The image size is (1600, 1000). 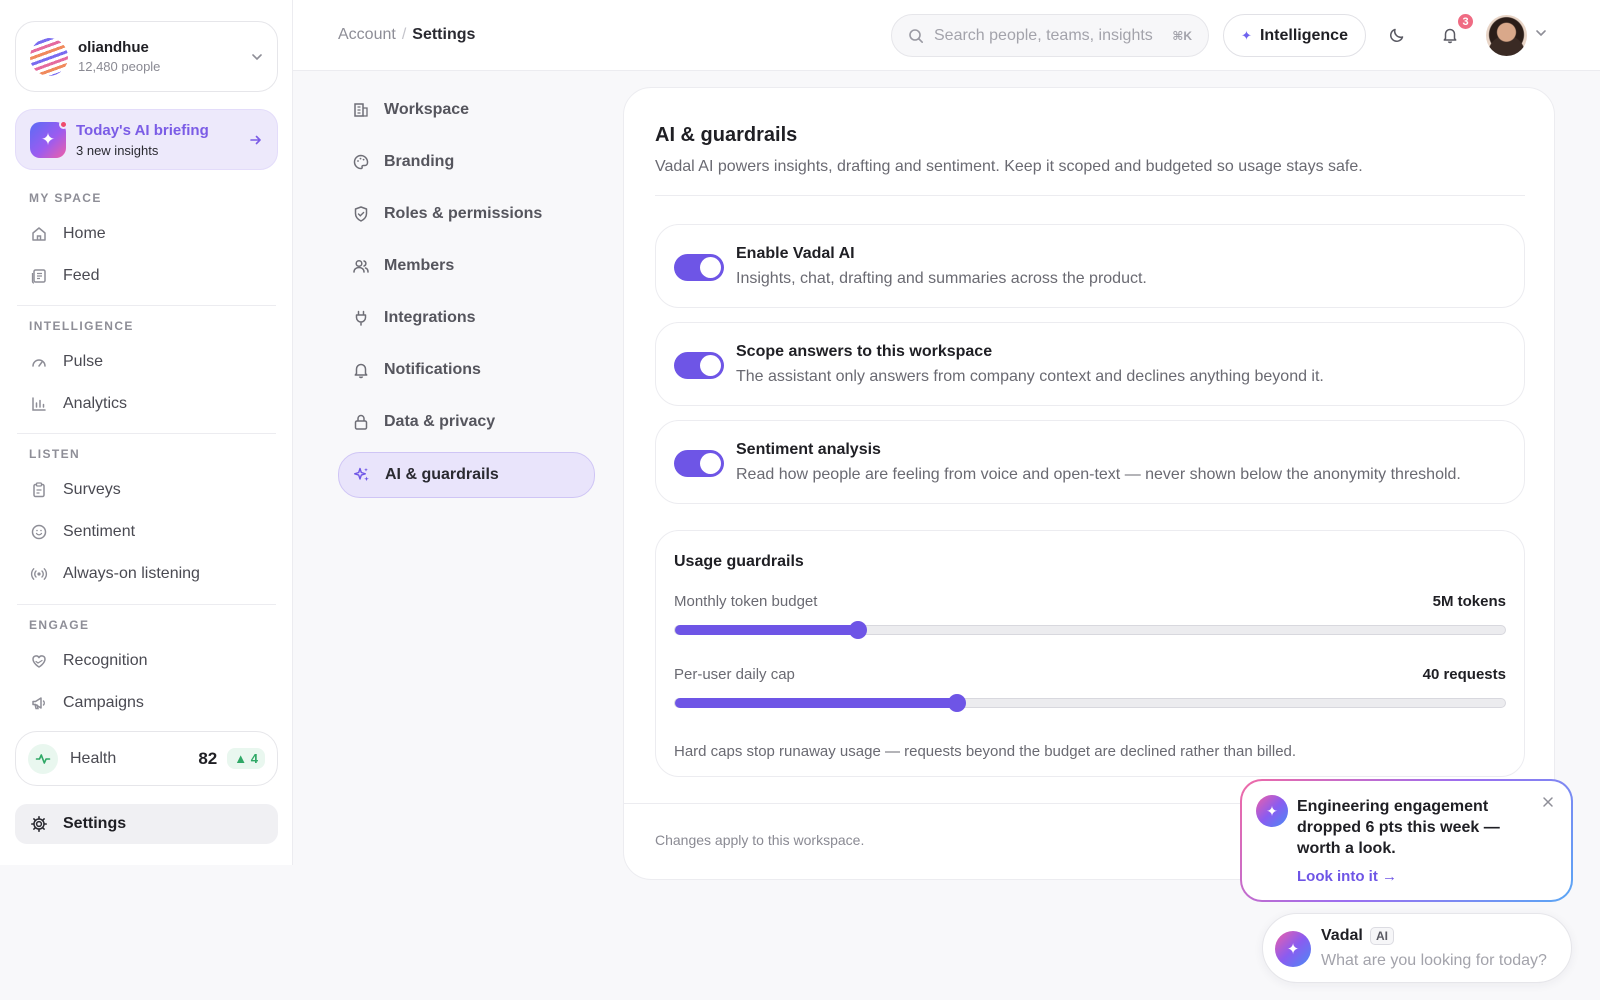 What do you see at coordinates (146, 139) in the screenshot?
I see `ai-briefing-card: ✦ Today's AI briefing 3 new insights` at bounding box center [146, 139].